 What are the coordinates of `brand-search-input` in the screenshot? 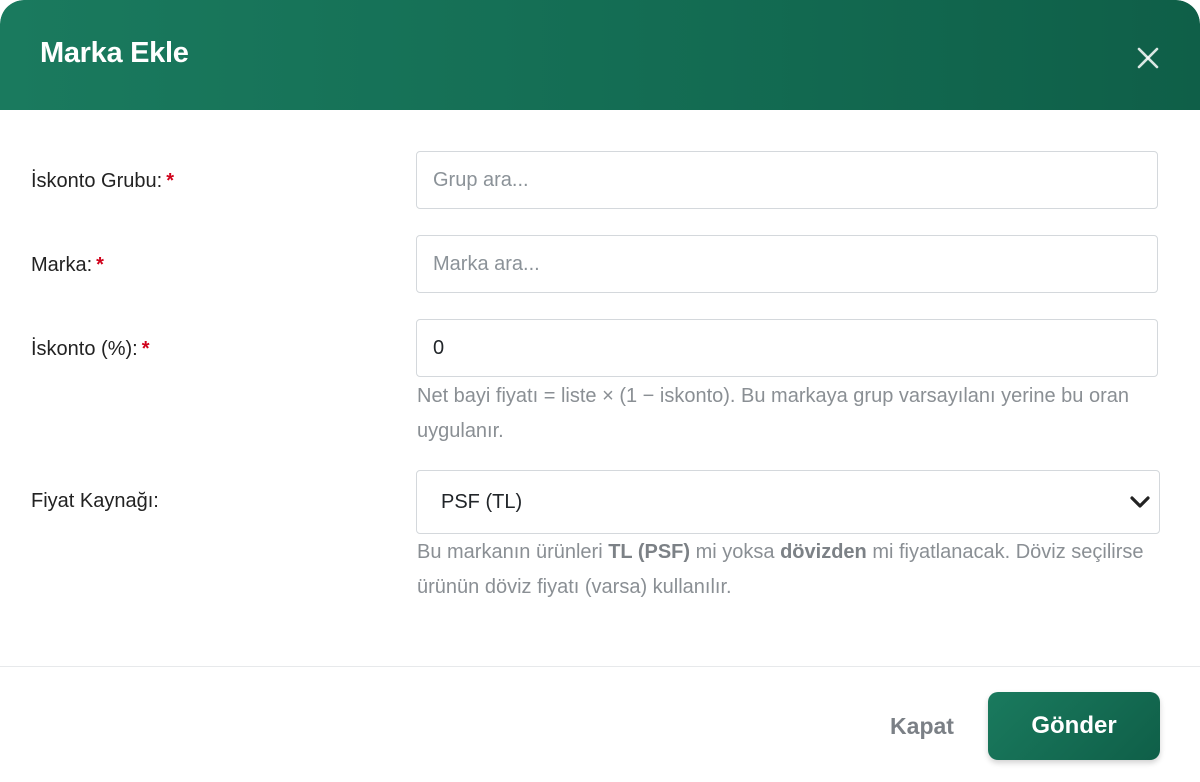 It's located at (787, 264).